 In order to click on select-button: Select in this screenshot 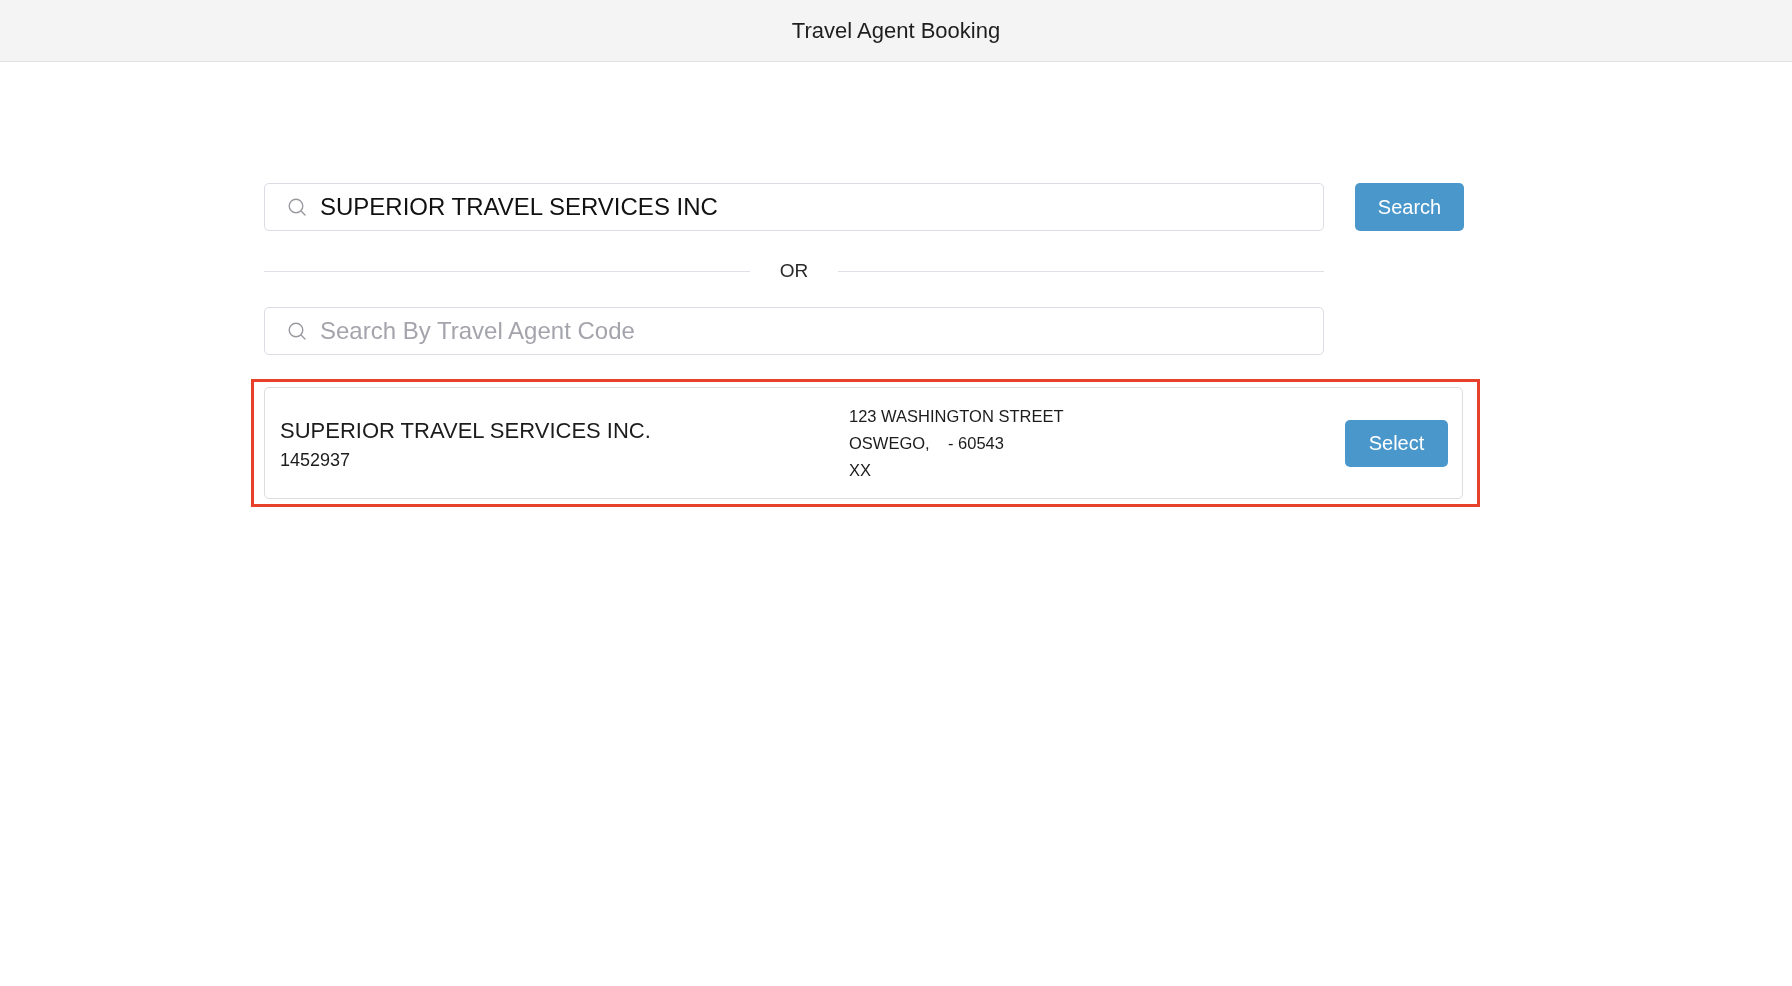, I will do `click(1396, 443)`.